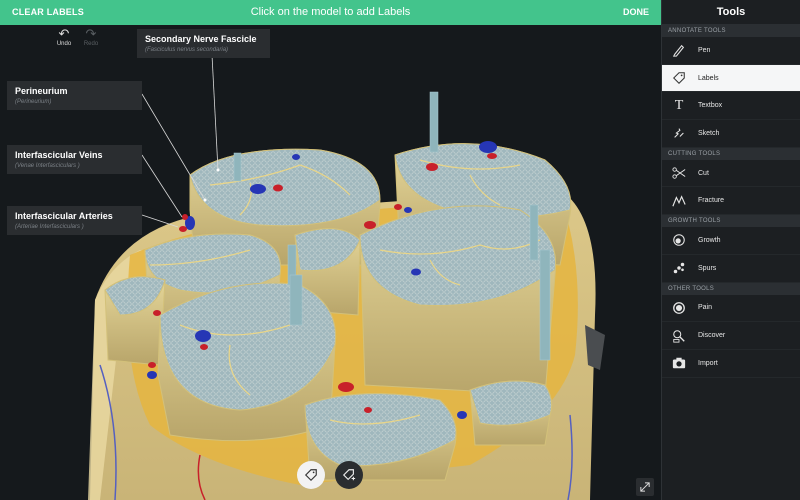 This screenshot has width=800, height=500. I want to click on tag-icon, so click(310, 475).